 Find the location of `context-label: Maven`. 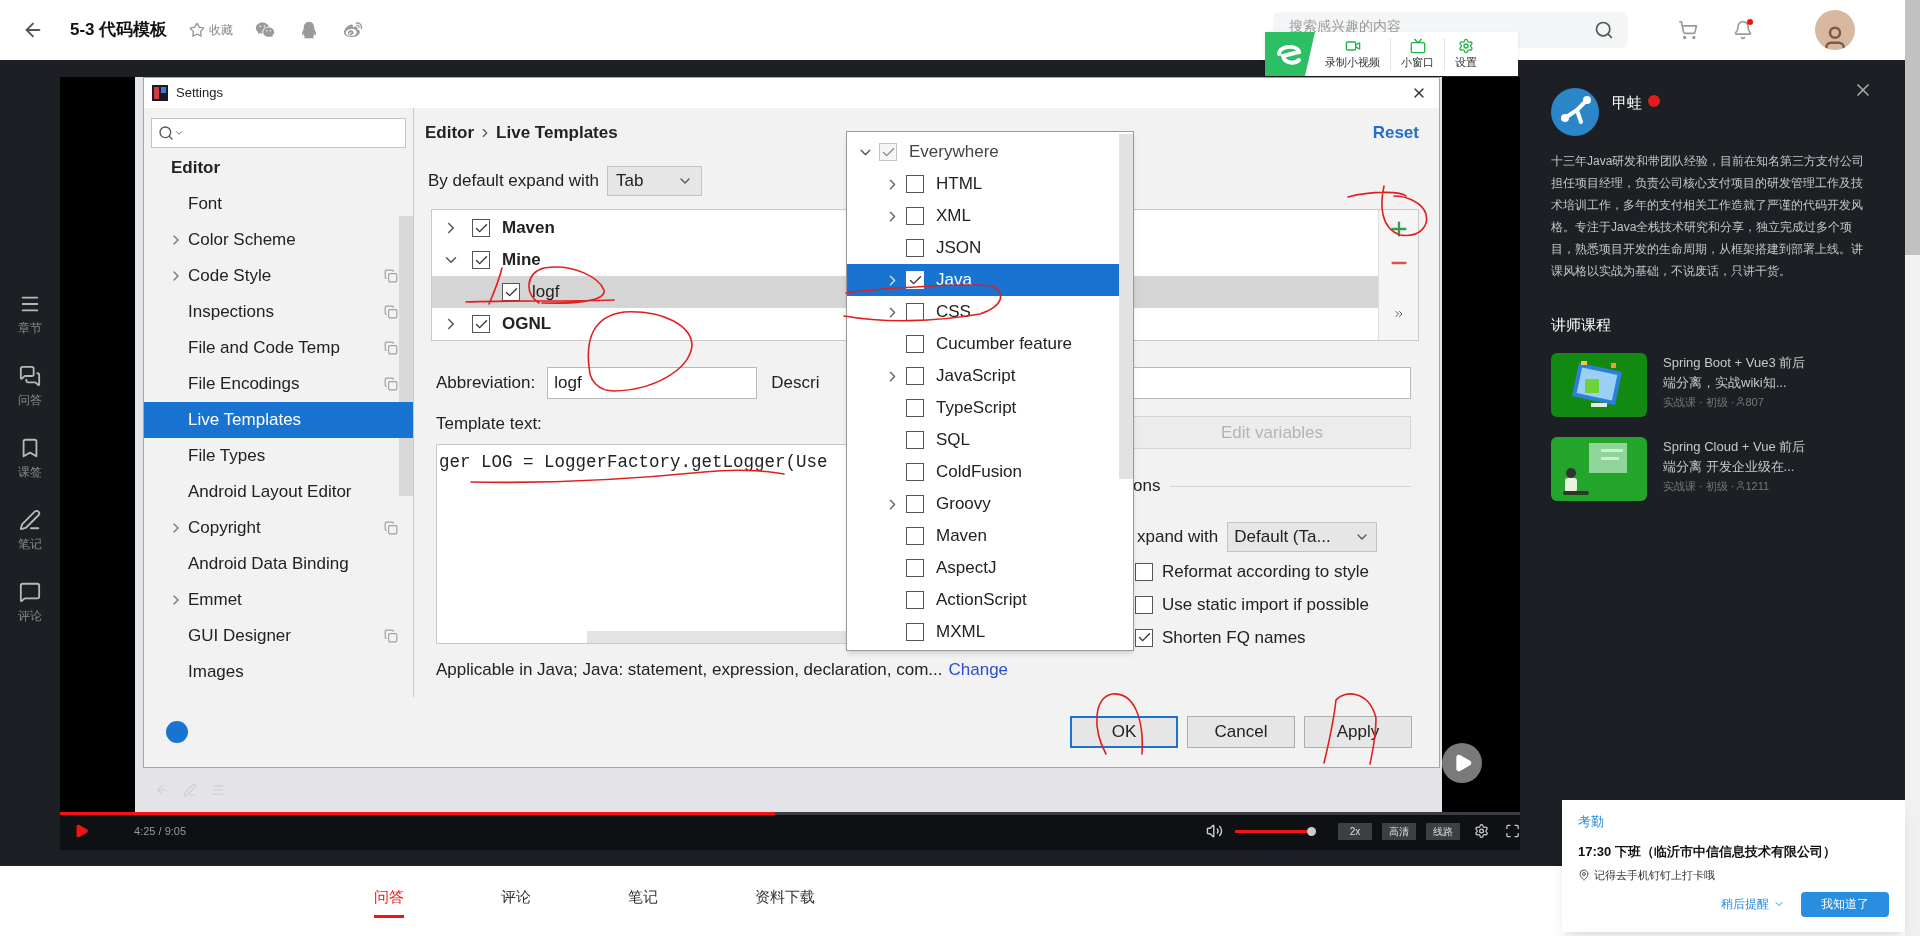

context-label: Maven is located at coordinates (962, 536).